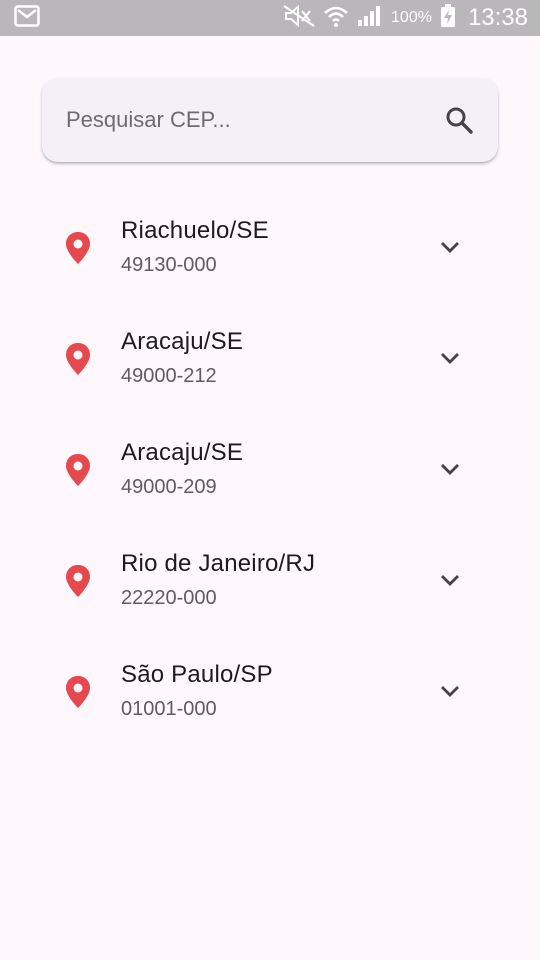 The image size is (540, 960). I want to click on signal-icon, so click(370, 18).